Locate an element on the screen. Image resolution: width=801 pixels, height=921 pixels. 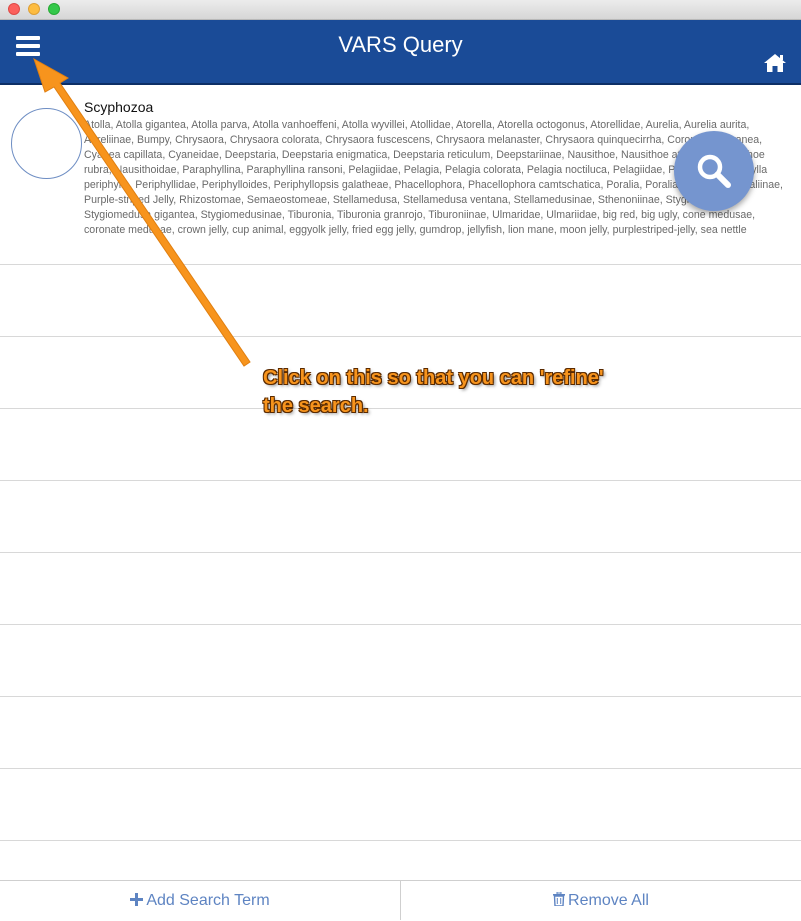
search-button is located at coordinates (714, 171).